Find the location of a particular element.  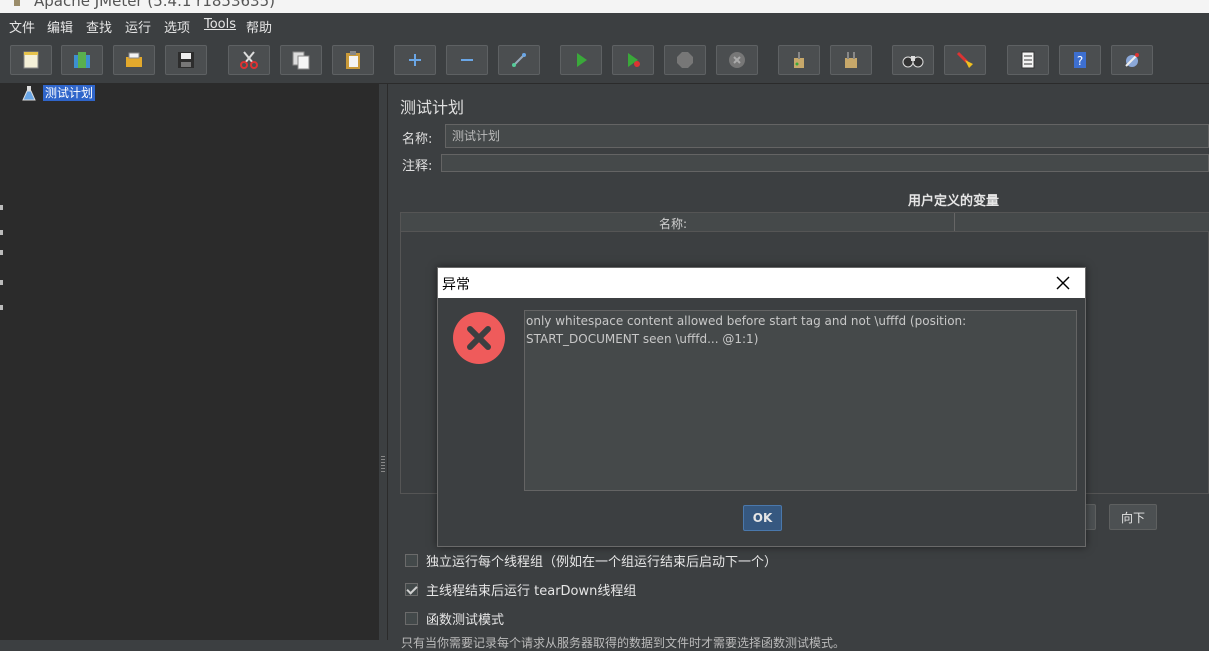

clear-icon is located at coordinates (799, 60).